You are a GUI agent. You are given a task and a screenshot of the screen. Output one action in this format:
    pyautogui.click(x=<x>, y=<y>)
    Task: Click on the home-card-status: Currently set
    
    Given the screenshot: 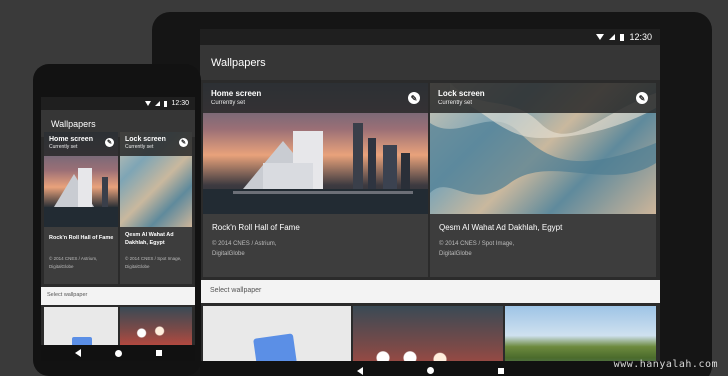 What is the action you would take?
    pyautogui.click(x=228, y=103)
    